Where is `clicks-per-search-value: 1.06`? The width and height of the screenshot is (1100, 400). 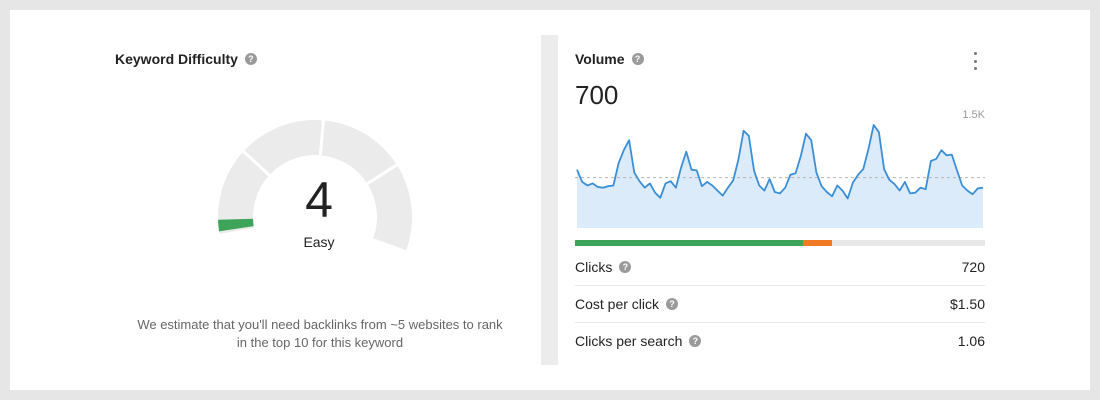 clicks-per-search-value: 1.06 is located at coordinates (971, 340).